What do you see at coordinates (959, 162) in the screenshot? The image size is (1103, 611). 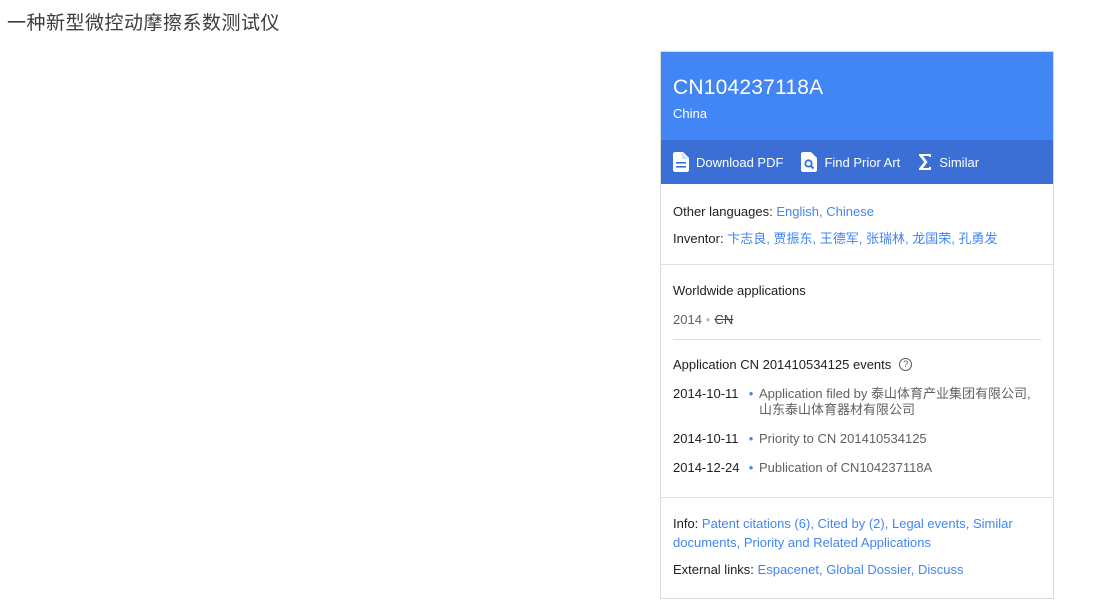 I see `similar-label: Similar` at bounding box center [959, 162].